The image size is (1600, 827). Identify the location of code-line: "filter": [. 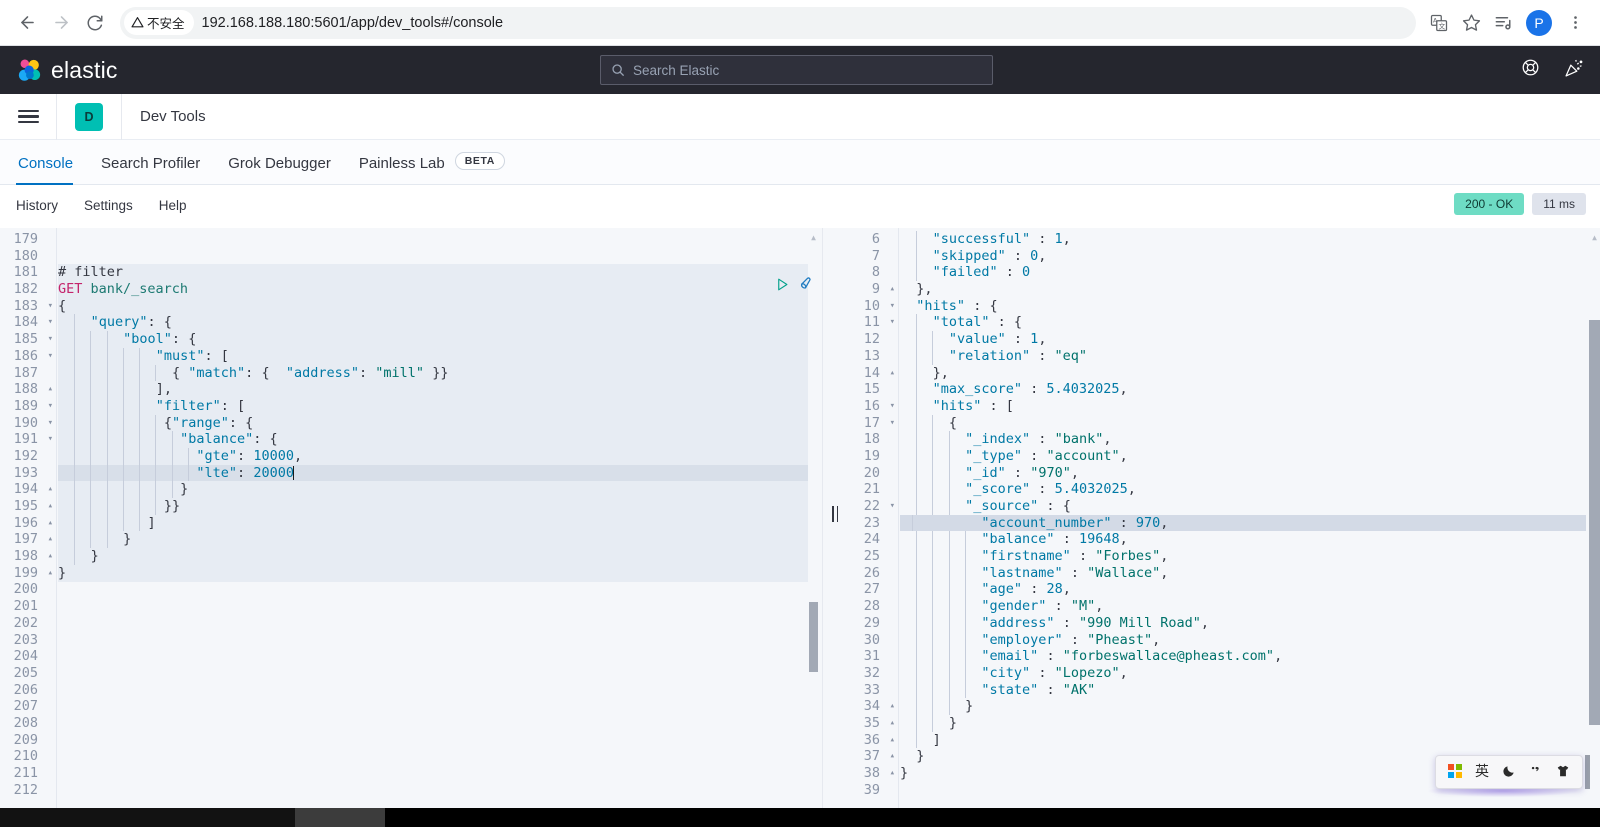
(433, 406).